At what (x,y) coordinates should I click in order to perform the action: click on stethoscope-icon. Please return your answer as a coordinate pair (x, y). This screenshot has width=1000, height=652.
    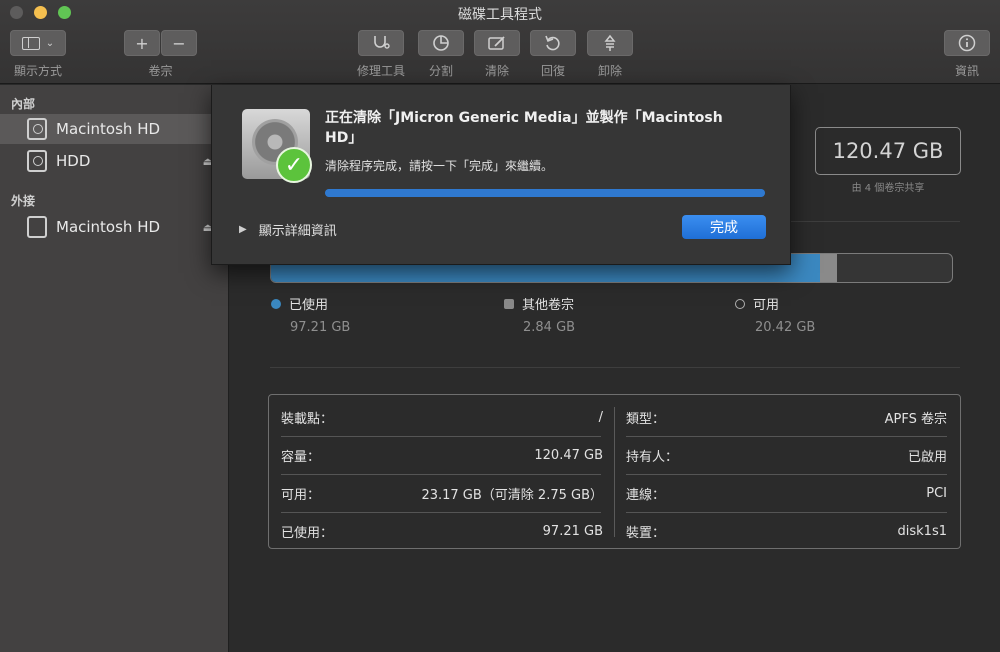
    Looking at the image, I should click on (382, 42).